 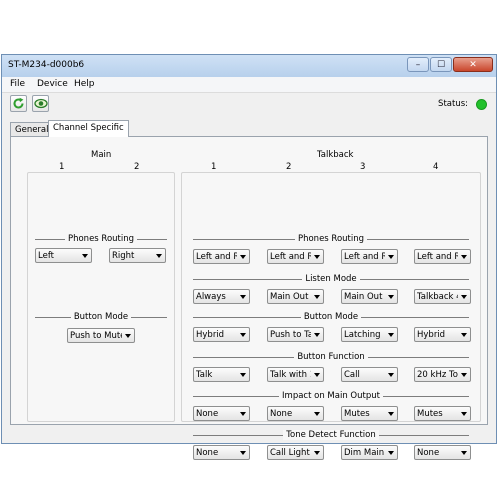 What do you see at coordinates (352, 375) in the screenshot?
I see `talkback-button-function-3-select-value: Call` at bounding box center [352, 375].